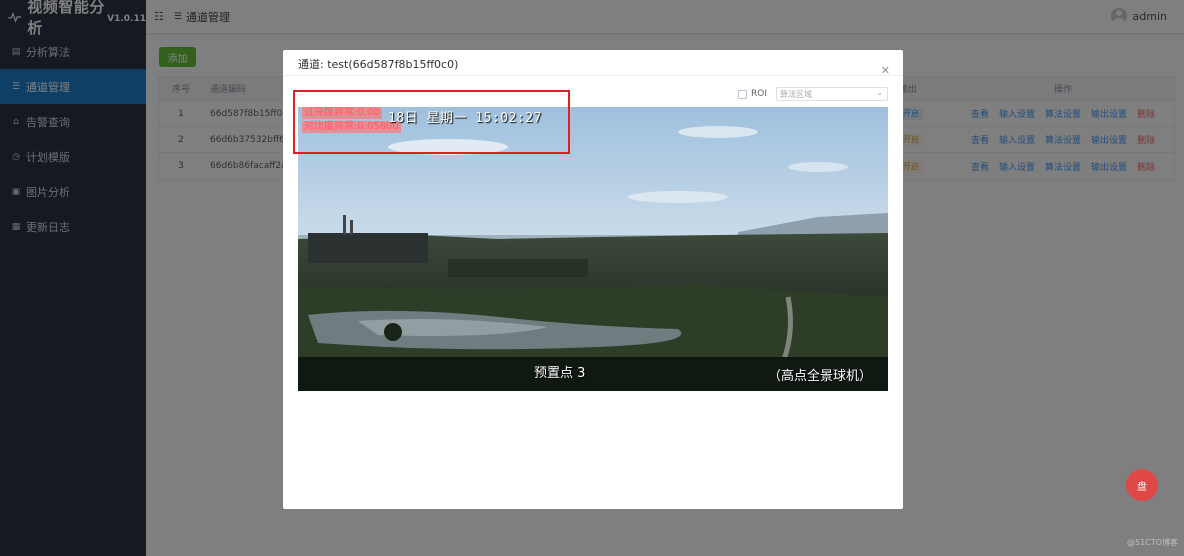 The width and height of the screenshot is (1184, 556). I want to click on roi-checkbox: ROI, so click(752, 94).